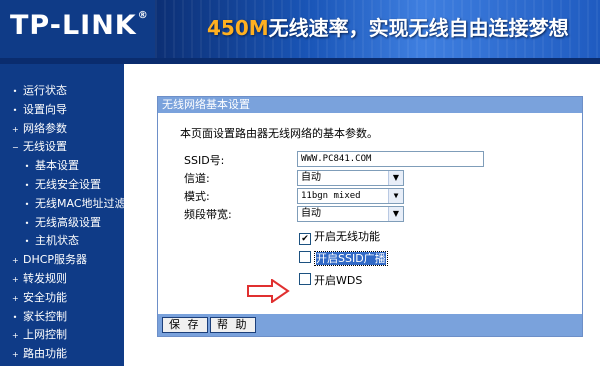  I want to click on ssid-input: WWW.PC841.COM, so click(390, 159).